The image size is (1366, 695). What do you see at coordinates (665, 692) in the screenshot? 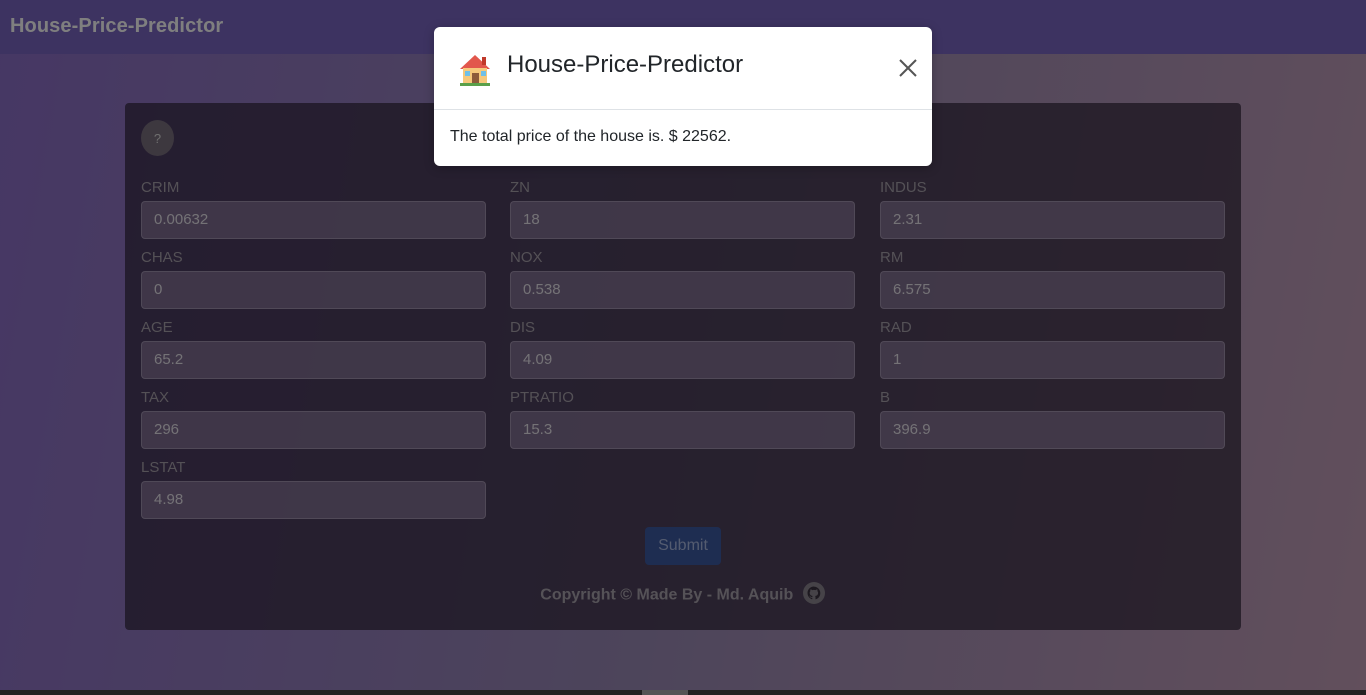
I see `scrollbar-thumb` at bounding box center [665, 692].